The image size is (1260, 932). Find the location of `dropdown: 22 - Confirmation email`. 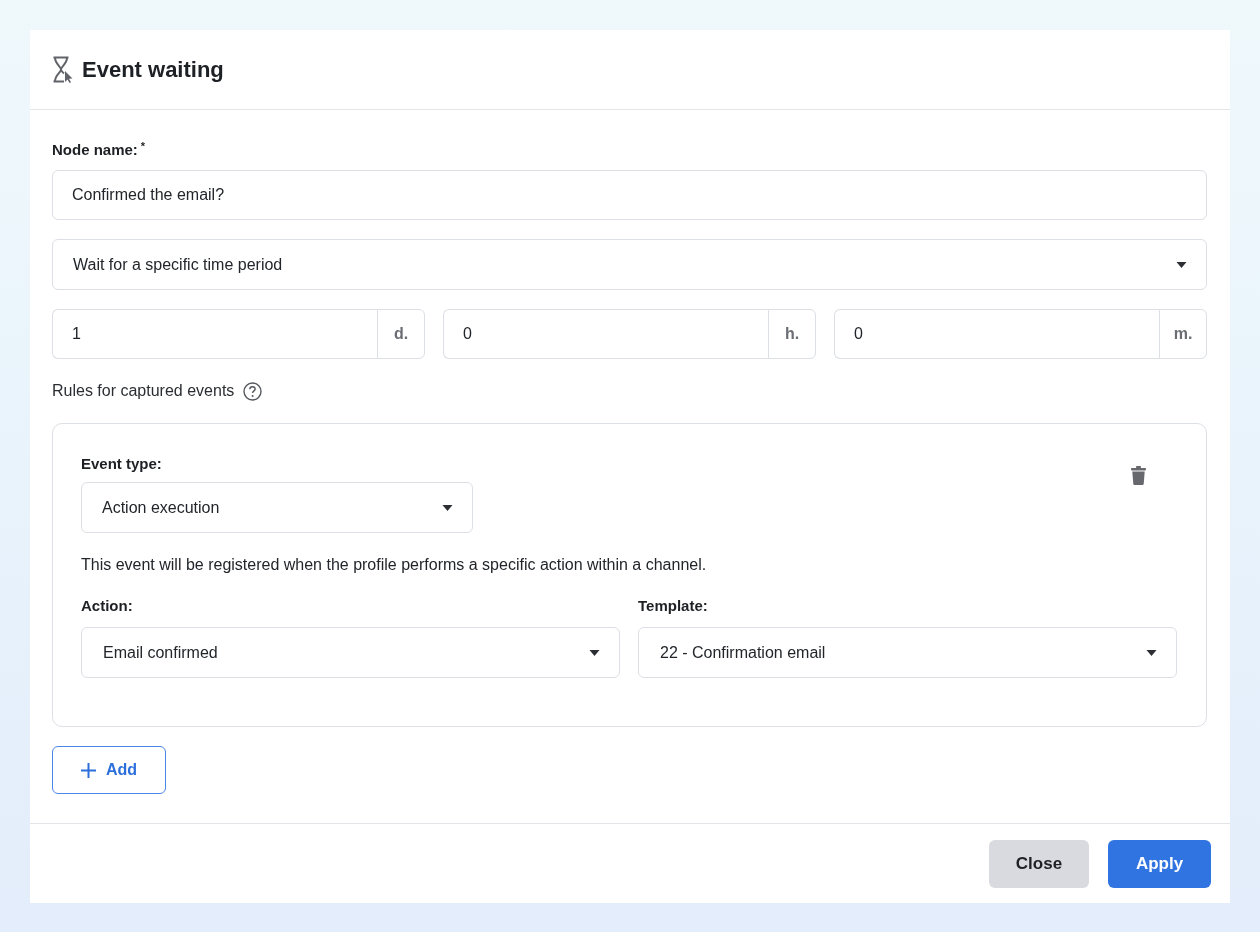

dropdown: 22 - Confirmation email is located at coordinates (907, 652).